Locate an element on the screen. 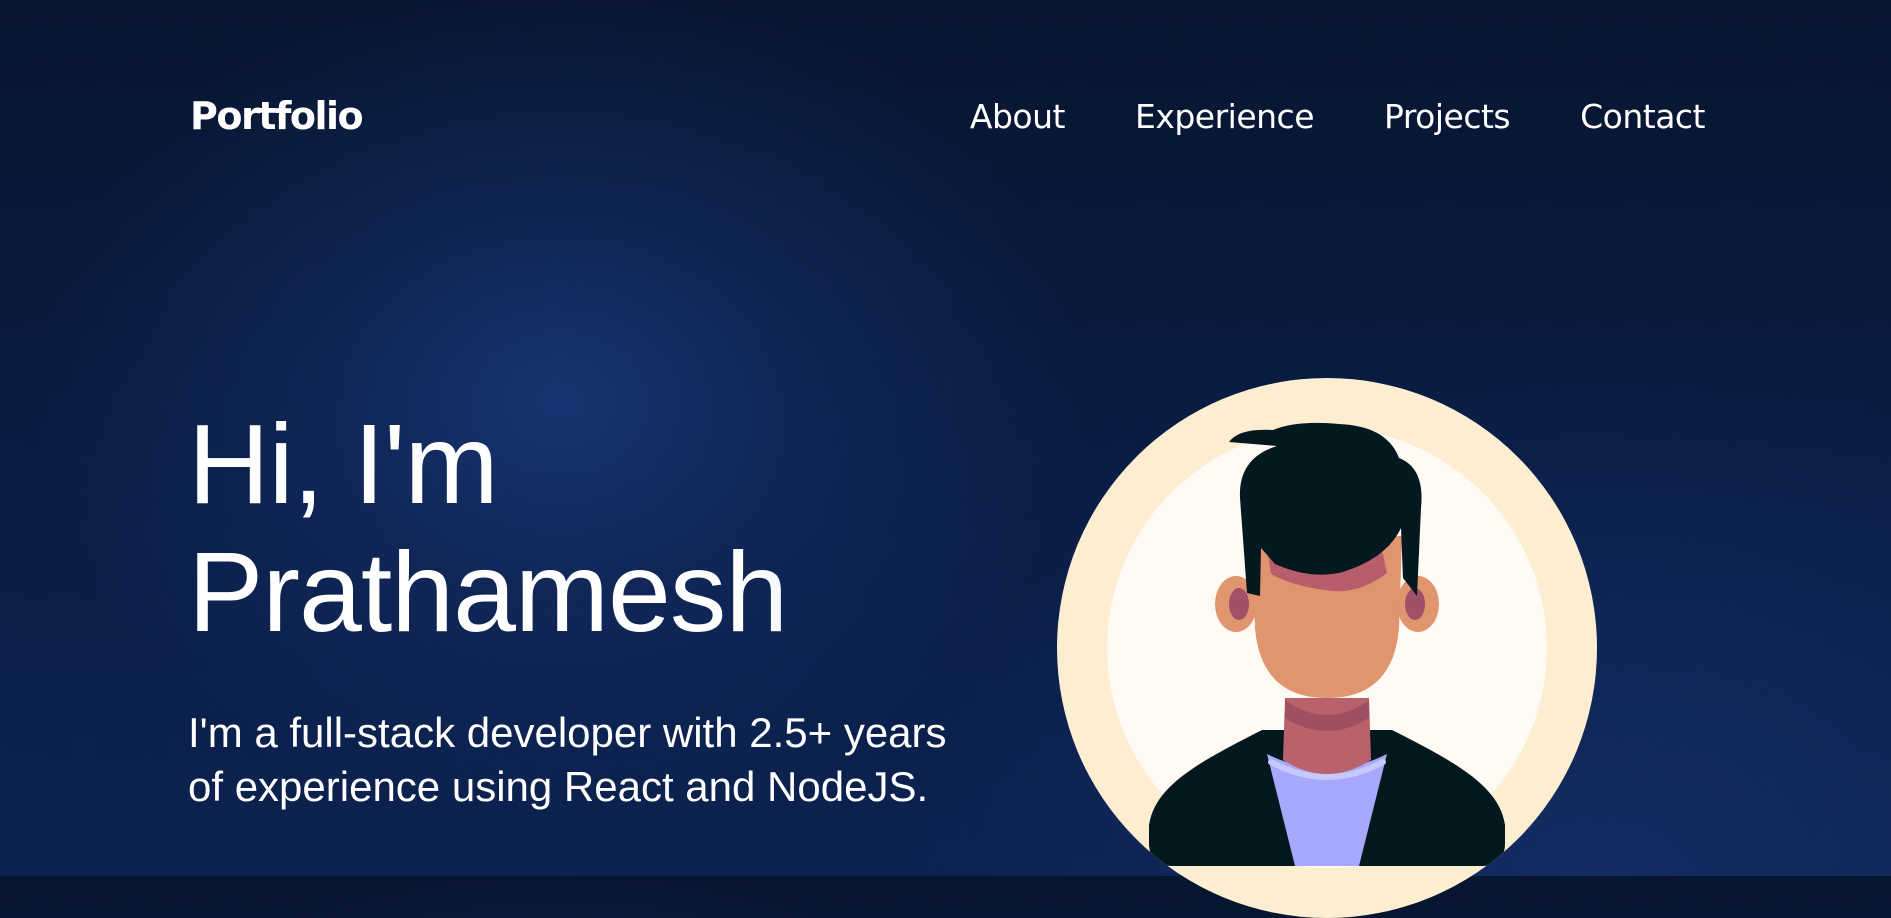 This screenshot has height=918, width=1891. hero-title: Hi, I'm Prathamesh is located at coordinates (588, 528).